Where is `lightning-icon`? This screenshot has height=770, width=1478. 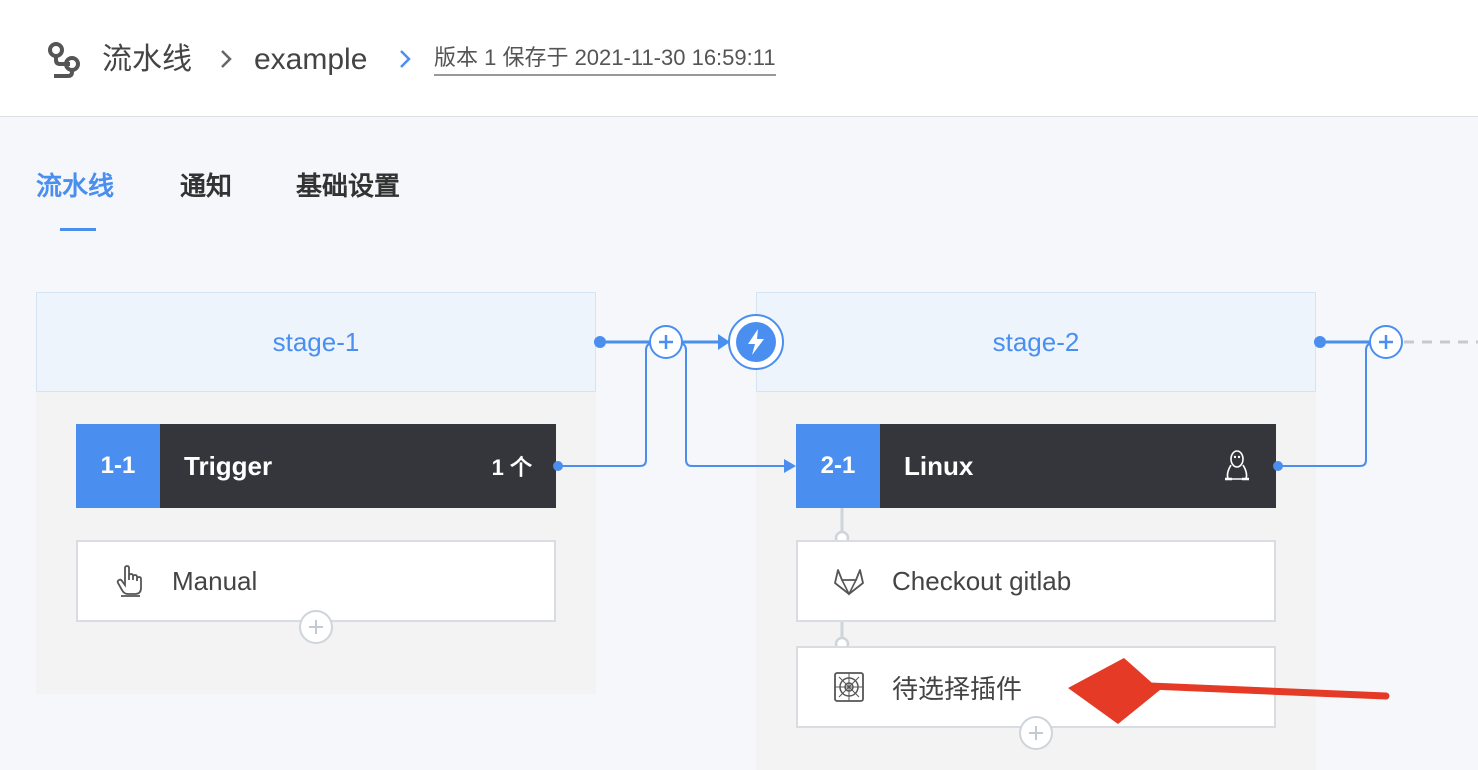
lightning-icon is located at coordinates (756, 342).